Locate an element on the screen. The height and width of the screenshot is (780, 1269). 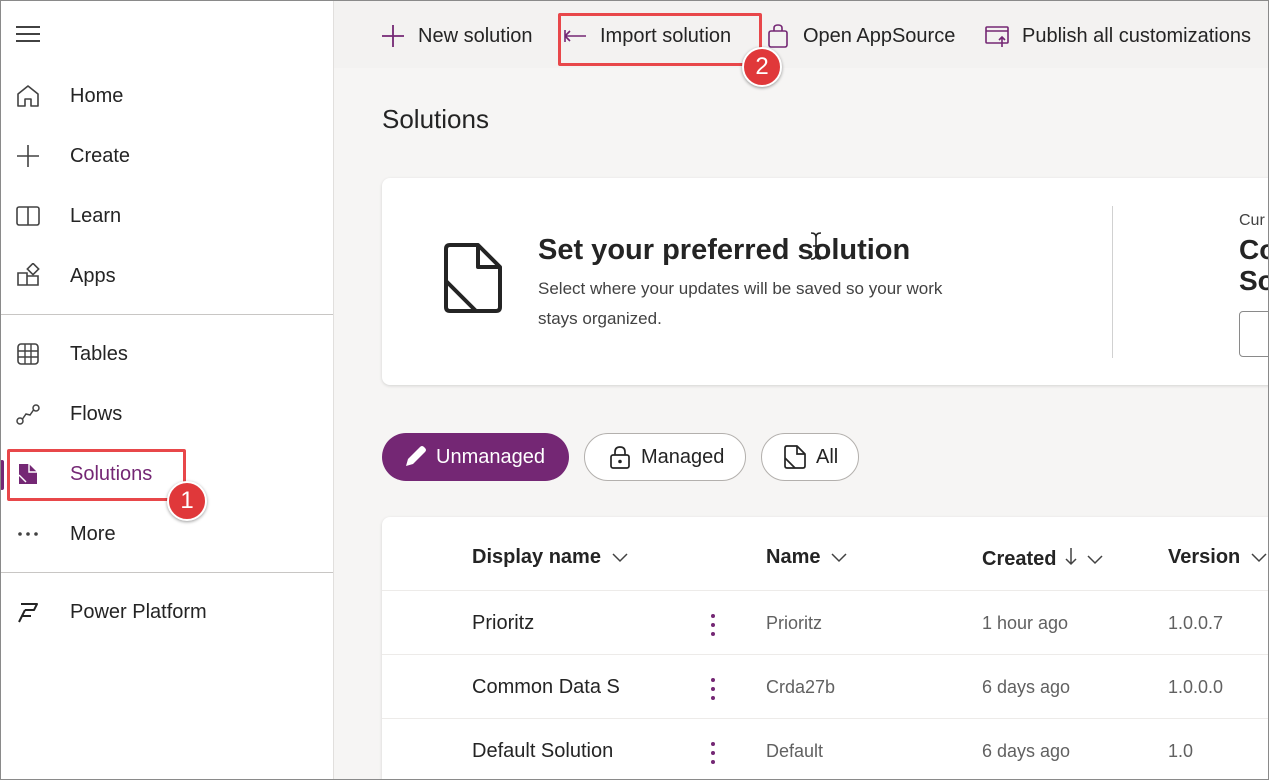
open-appsource-button: Open AppSource is located at coordinates (860, 36).